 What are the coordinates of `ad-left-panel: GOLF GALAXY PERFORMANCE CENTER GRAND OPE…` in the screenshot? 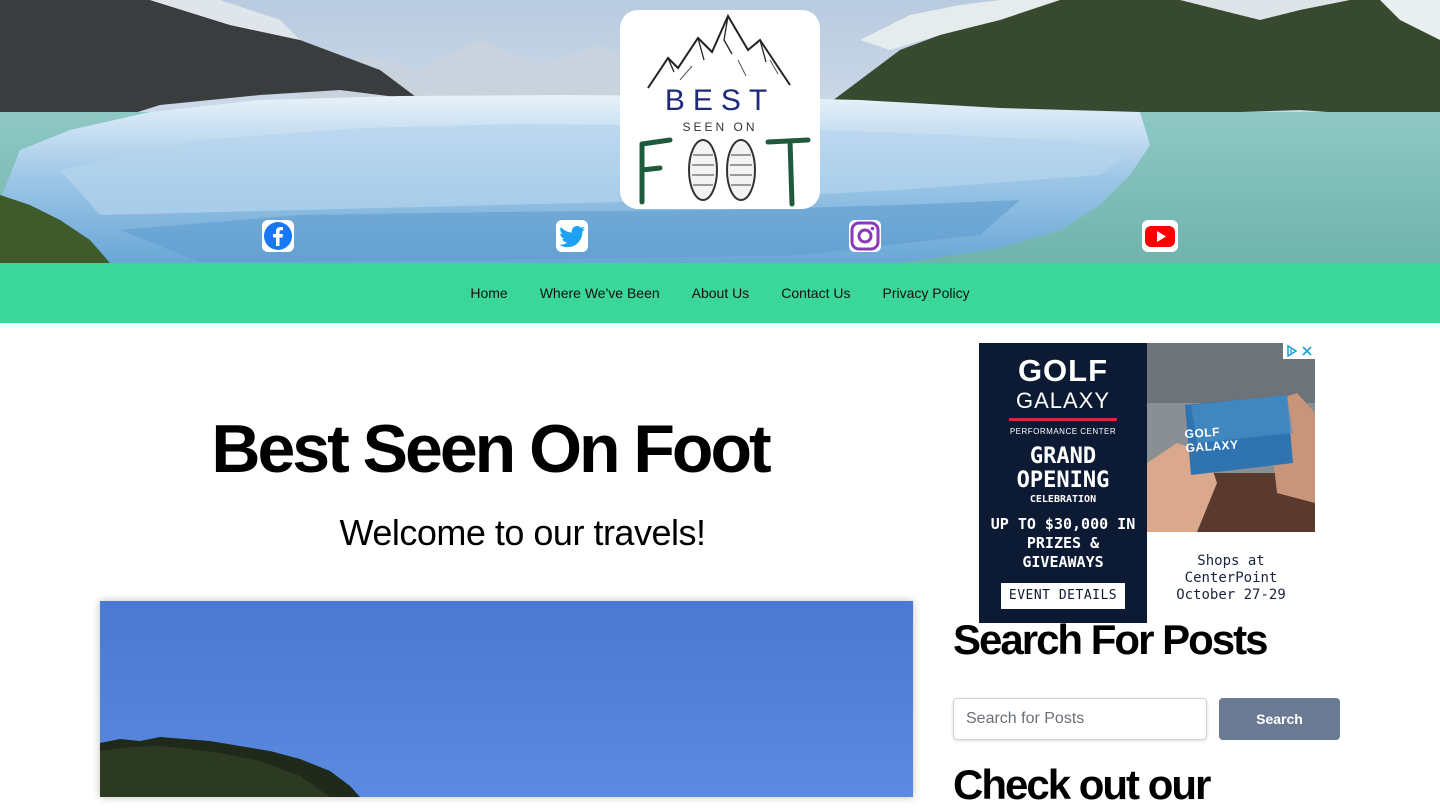 It's located at (1063, 483).